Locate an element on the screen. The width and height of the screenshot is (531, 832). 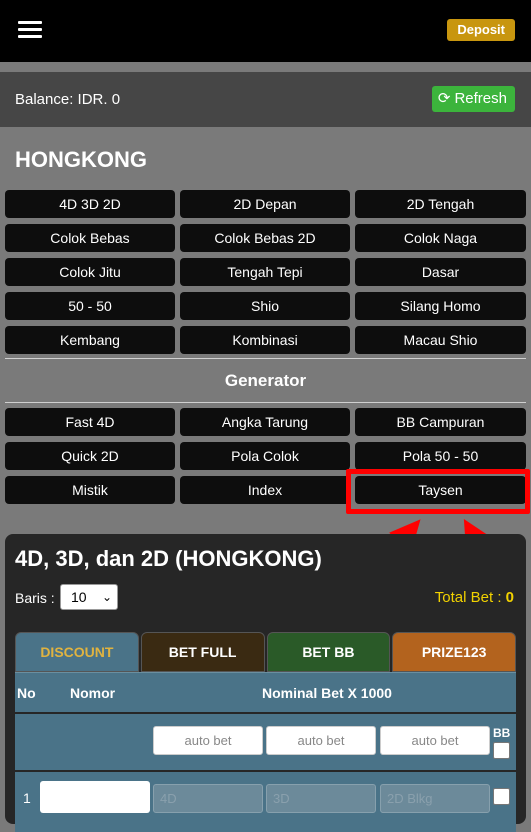
game-button: Dasar is located at coordinates (440, 272).